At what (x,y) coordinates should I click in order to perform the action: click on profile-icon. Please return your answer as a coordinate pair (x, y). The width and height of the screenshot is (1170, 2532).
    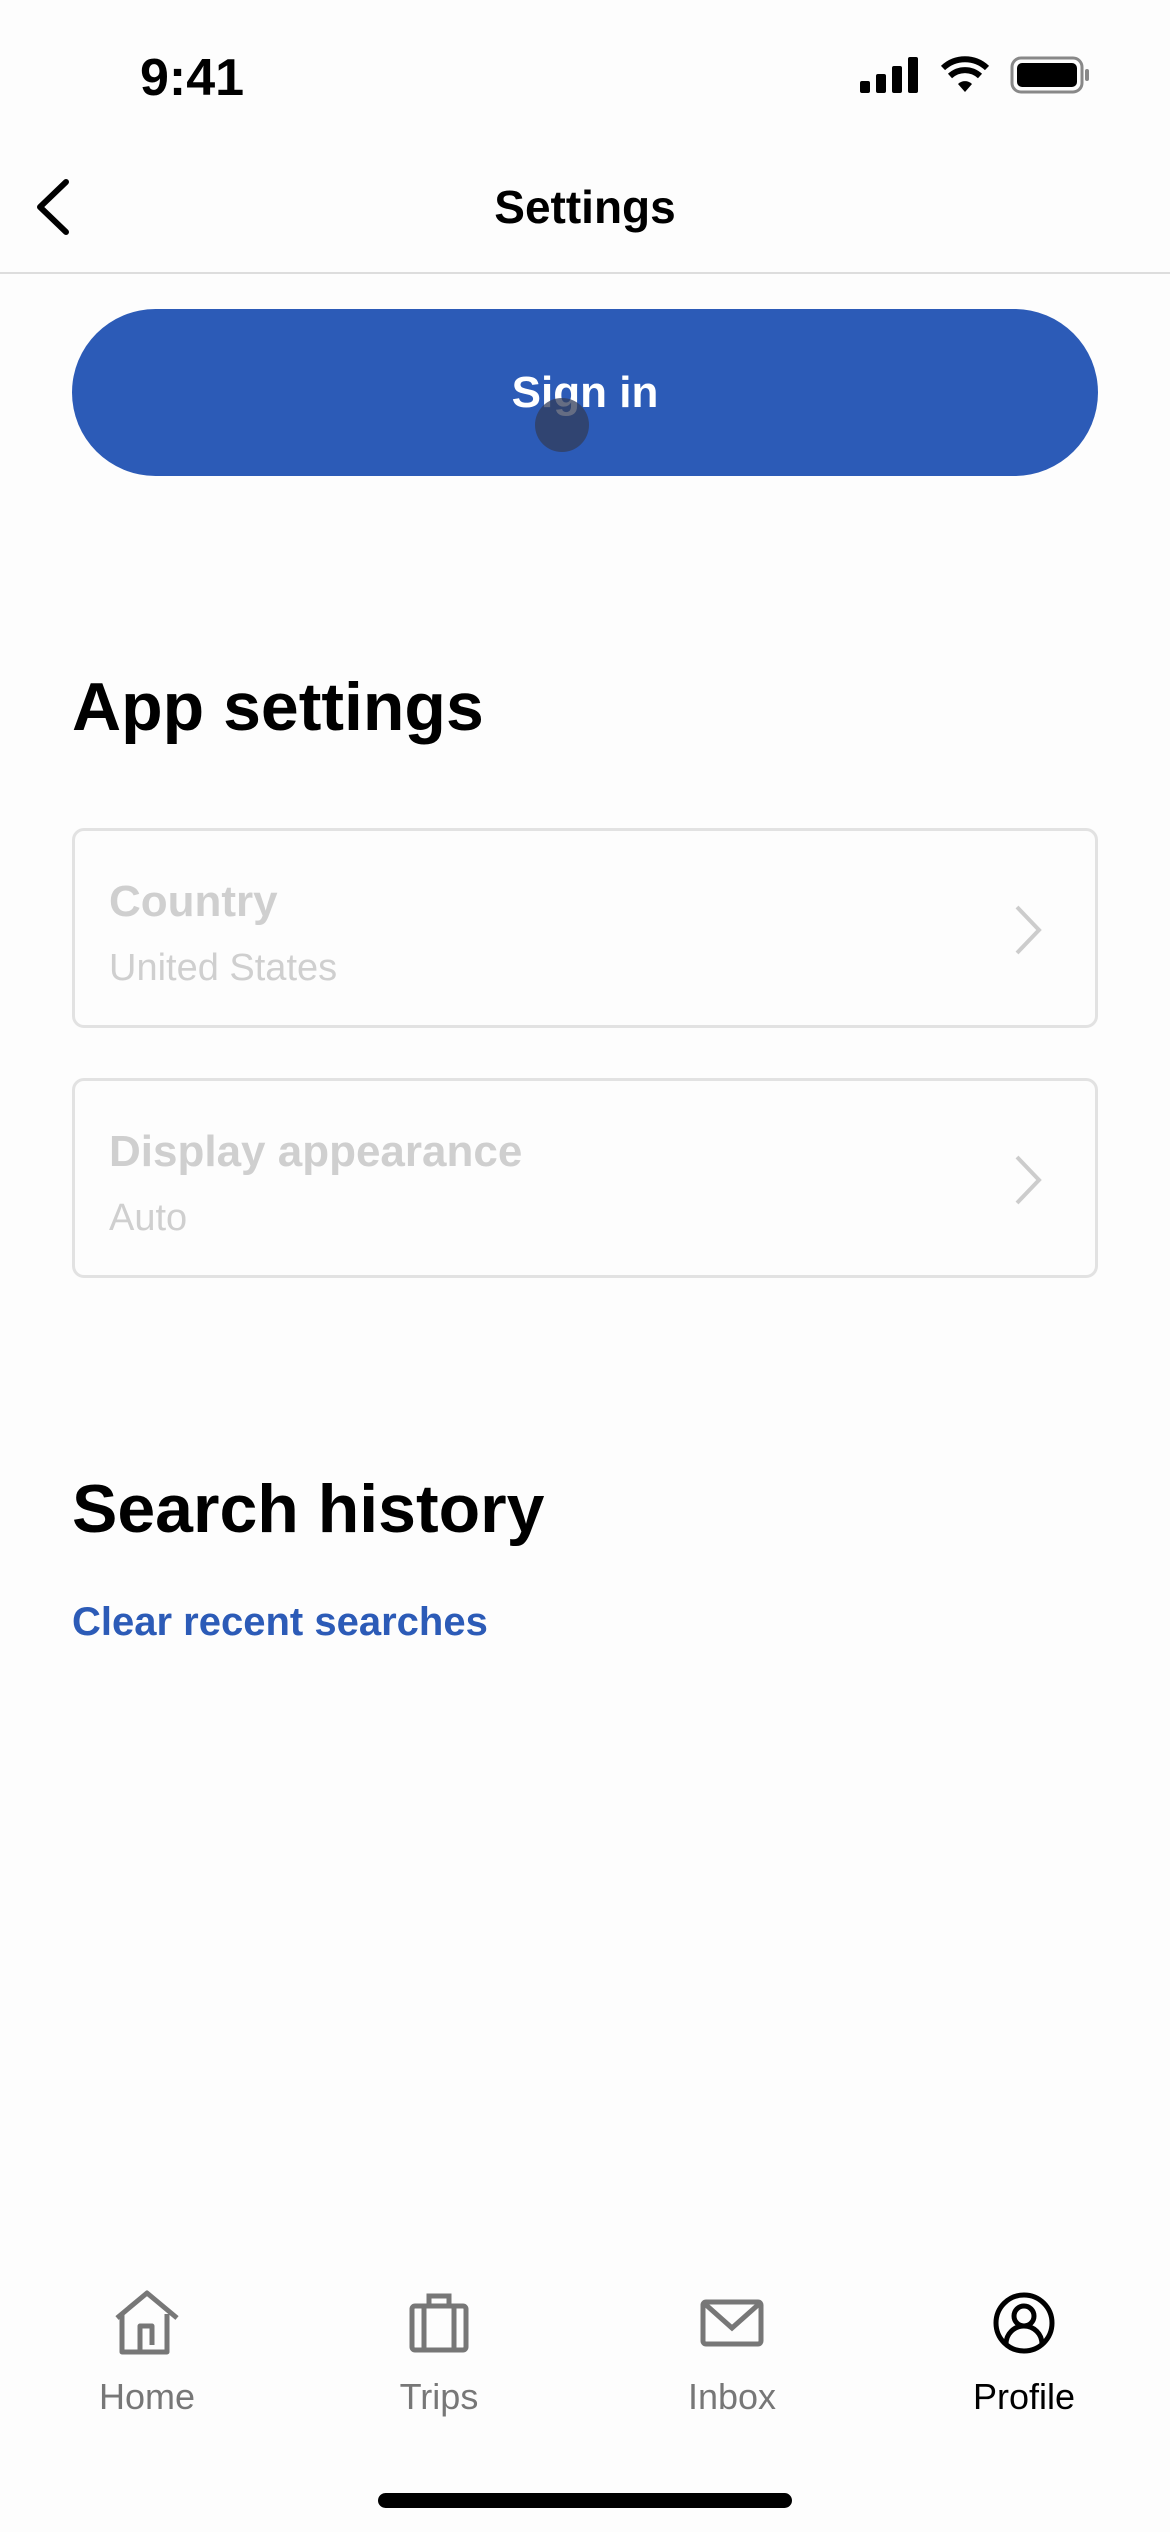
    Looking at the image, I should click on (1024, 2323).